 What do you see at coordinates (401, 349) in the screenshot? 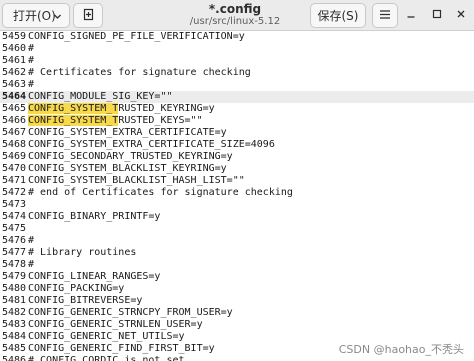
I see `watermark: CSDN @haohao_不秃头` at bounding box center [401, 349].